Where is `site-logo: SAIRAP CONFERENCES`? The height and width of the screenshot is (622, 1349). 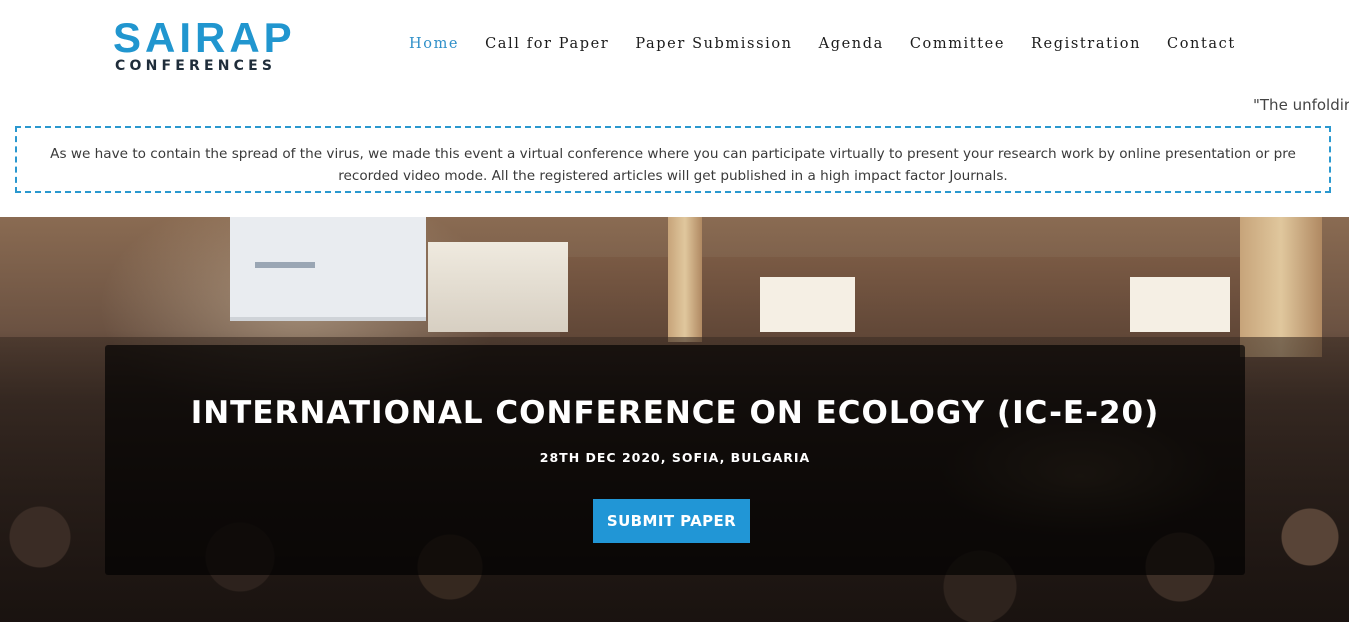 site-logo: SAIRAP CONFERENCES is located at coordinates (204, 44).